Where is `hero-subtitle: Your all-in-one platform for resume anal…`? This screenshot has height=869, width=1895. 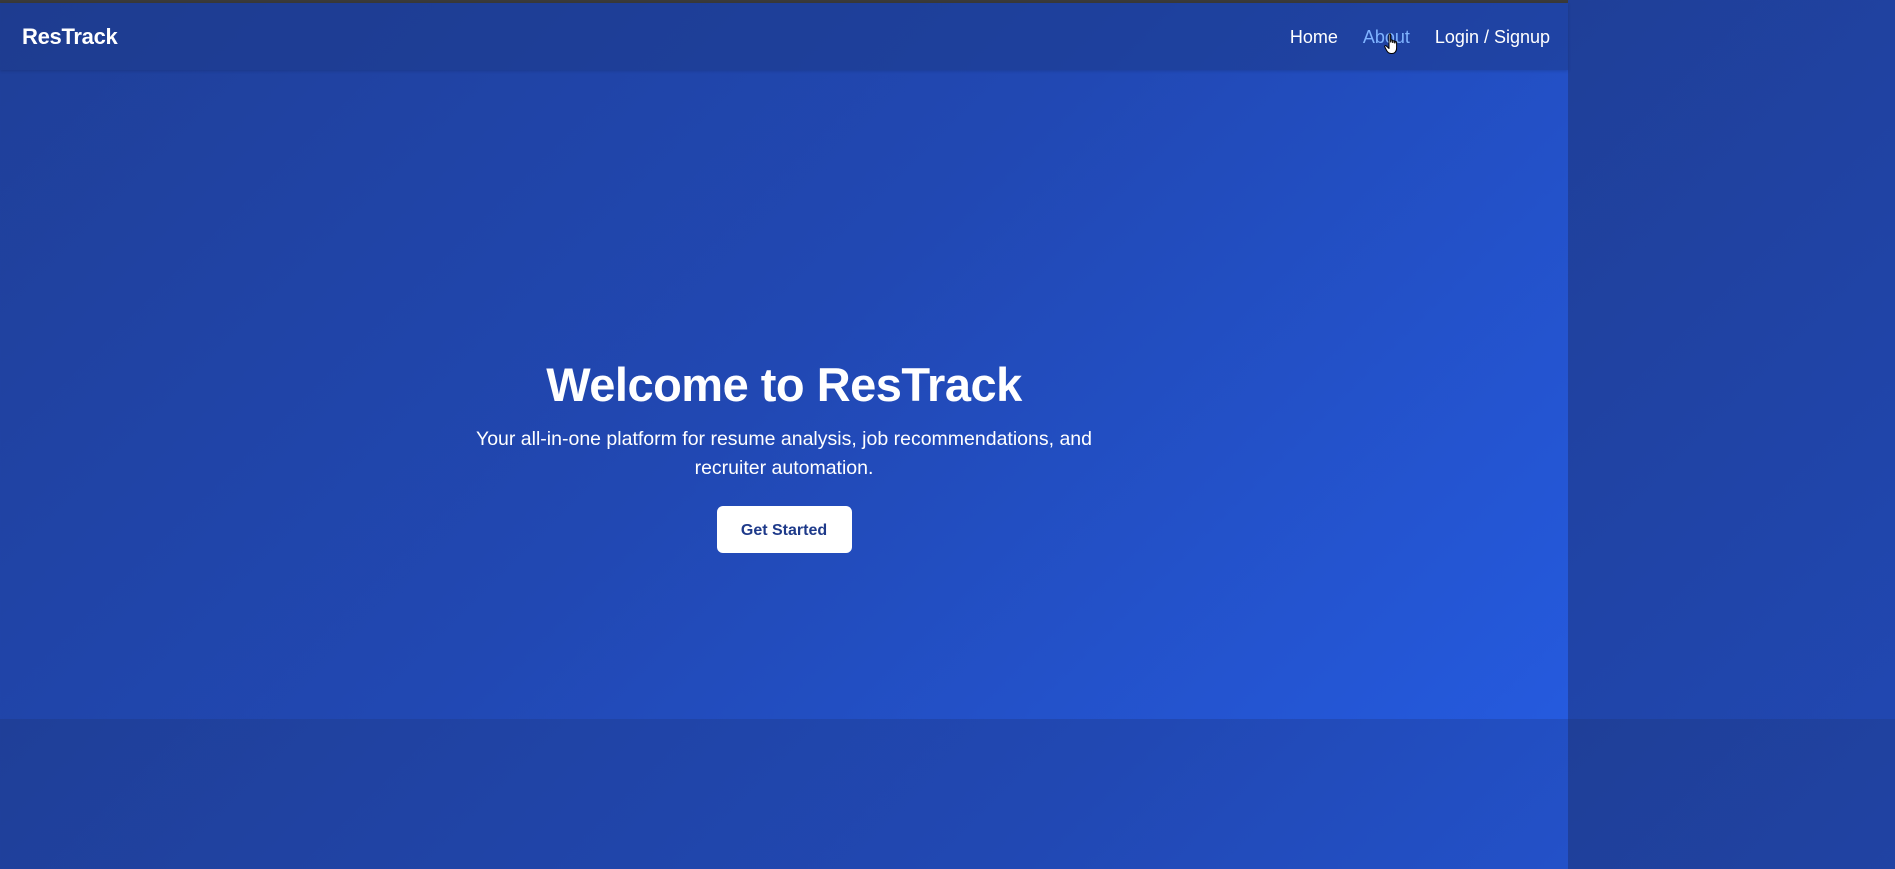 hero-subtitle: Your all-in-one platform for resume anal… is located at coordinates (783, 453).